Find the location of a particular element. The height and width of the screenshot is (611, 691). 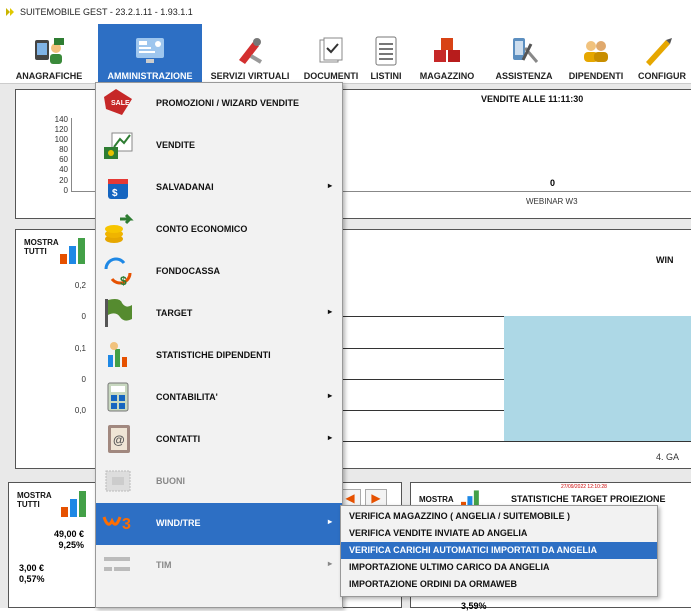

menu-label: STATISTICHE DIPENDENTI is located at coordinates (213, 355).